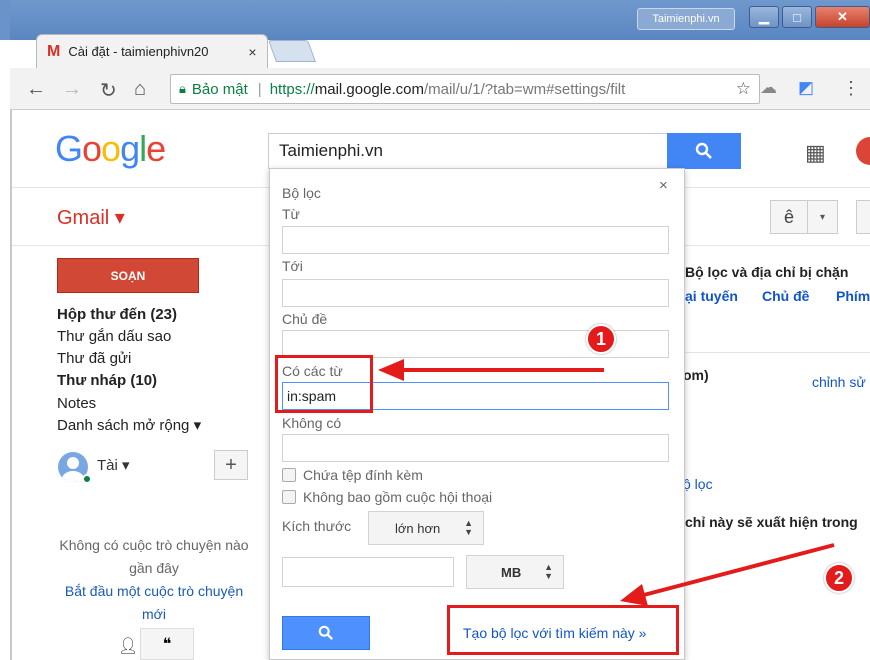 The width and height of the screenshot is (870, 660). What do you see at coordinates (117, 314) in the screenshot?
I see `nav-inbox: Hộp thư đến (23)` at bounding box center [117, 314].